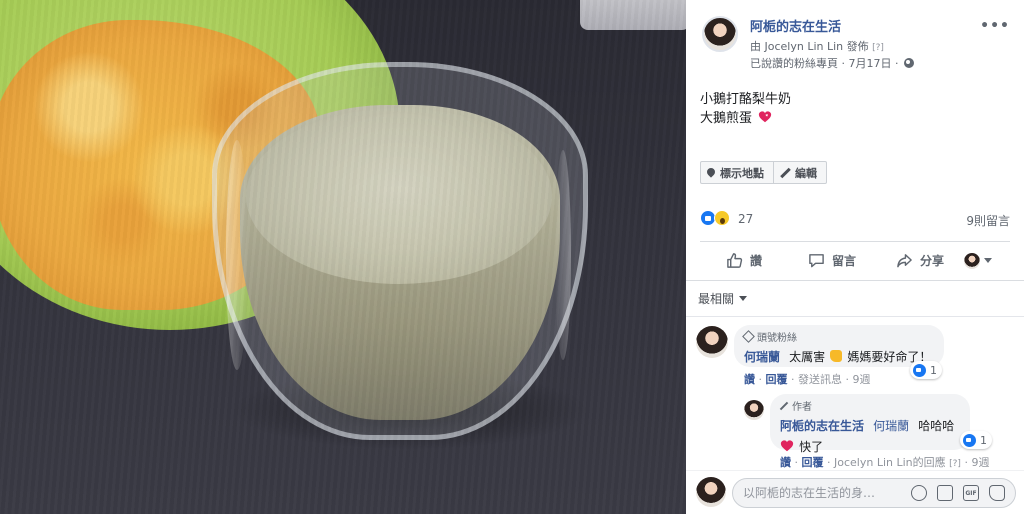 Image resolution: width=1024 pixels, height=514 pixels. Describe the element at coordinates (720, 34) in the screenshot. I see `page-avatar` at that location.